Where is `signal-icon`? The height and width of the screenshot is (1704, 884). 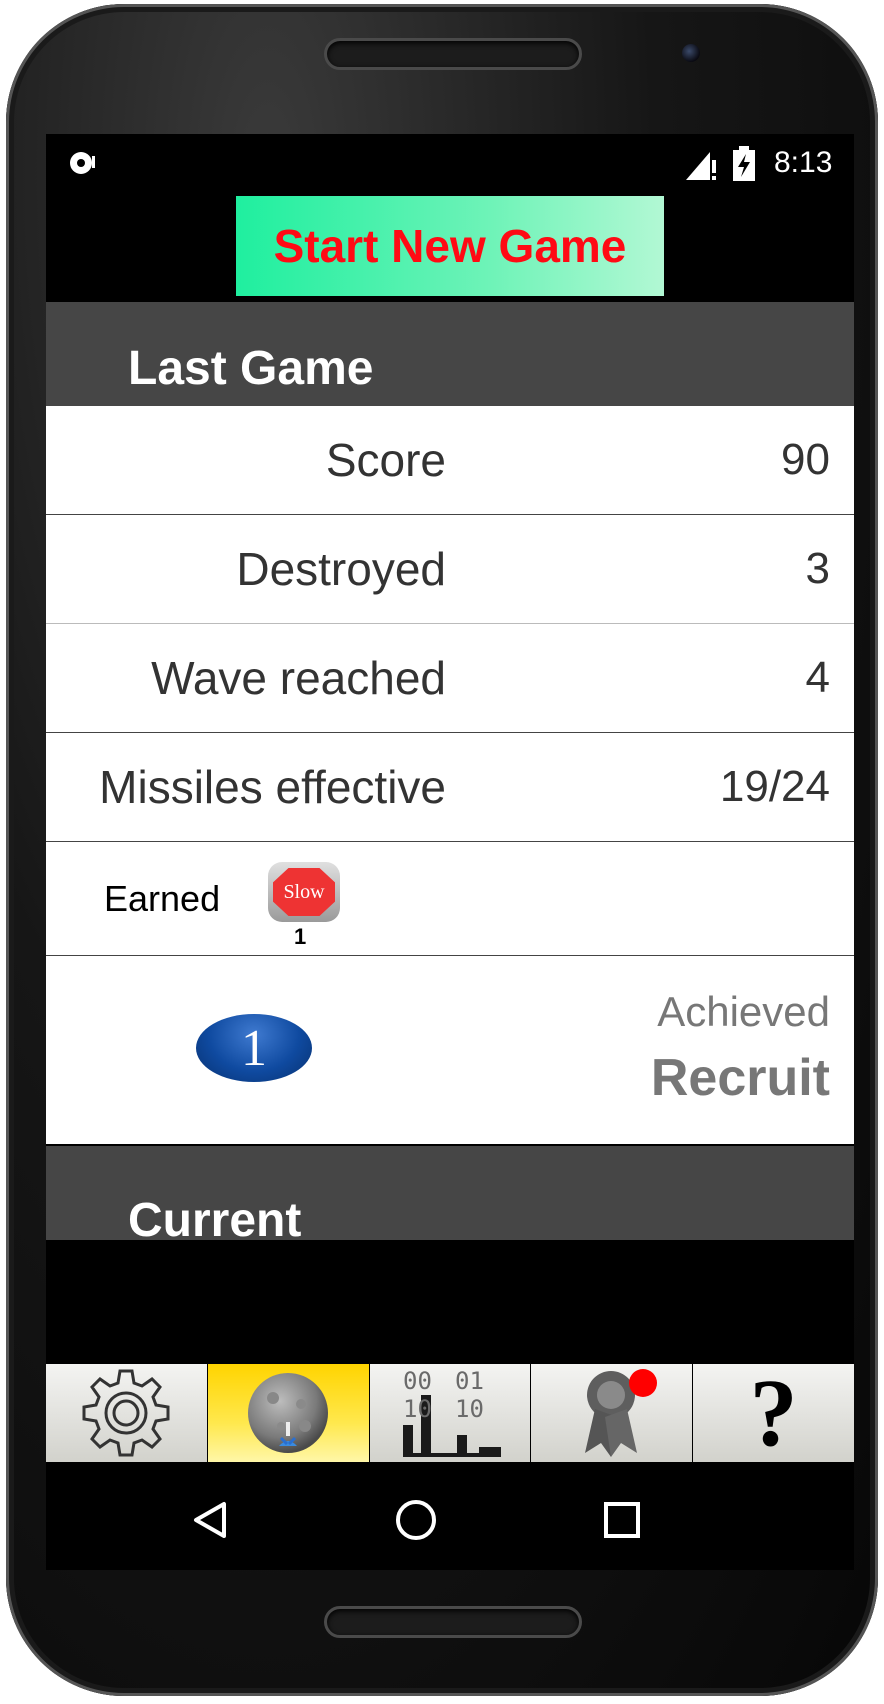
signal-icon is located at coordinates (701, 166).